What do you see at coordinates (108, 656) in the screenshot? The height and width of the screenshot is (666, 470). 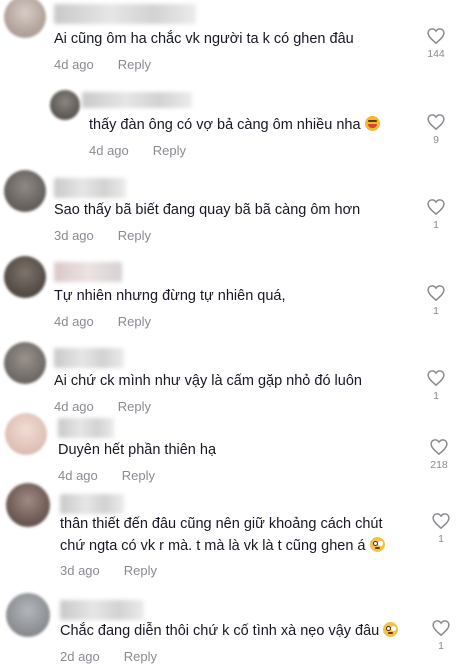 I see `comment-meta: 2d ago Reply` at bounding box center [108, 656].